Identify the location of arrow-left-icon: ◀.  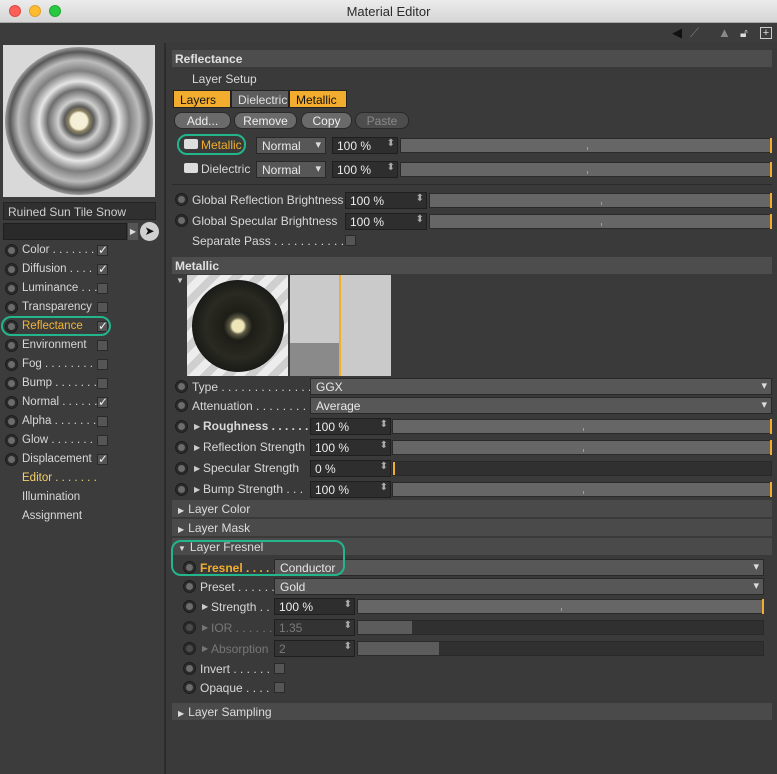
(677, 33).